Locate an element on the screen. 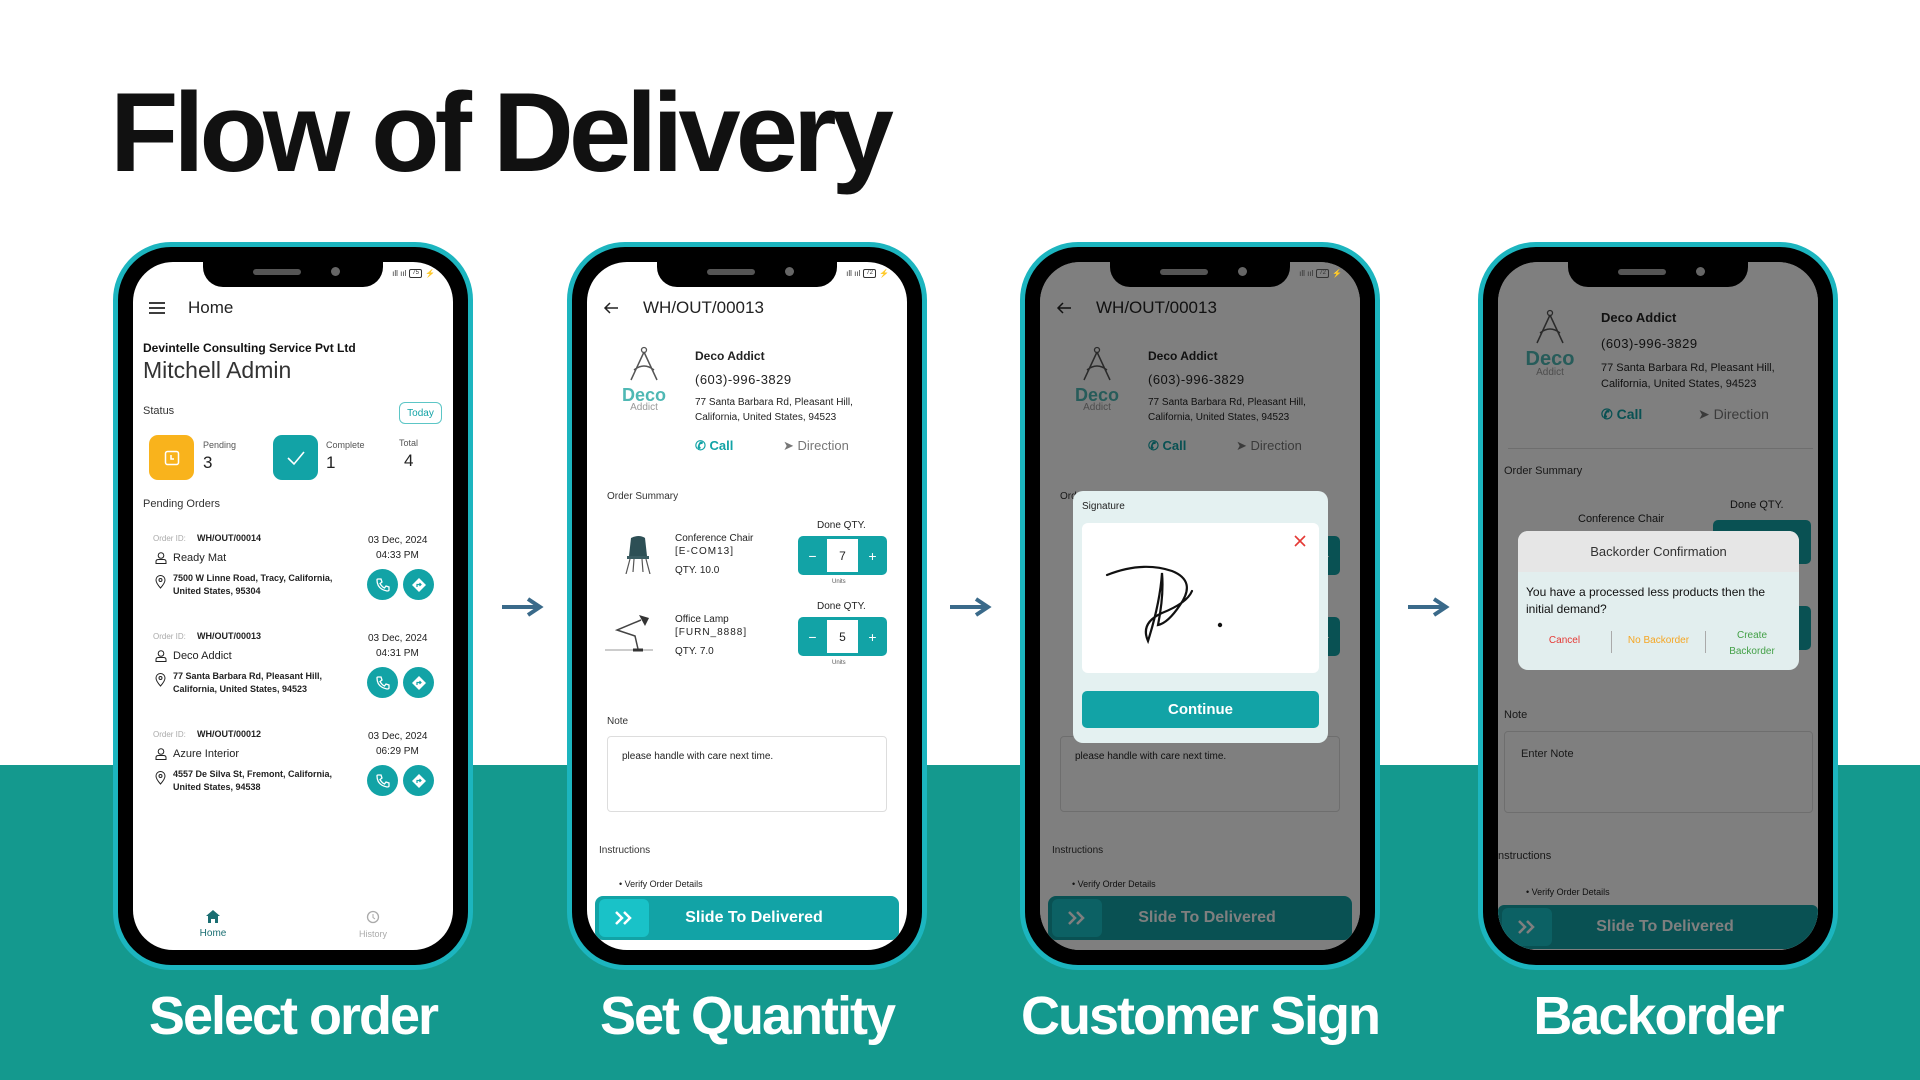  total-count: 4 is located at coordinates (409, 460).